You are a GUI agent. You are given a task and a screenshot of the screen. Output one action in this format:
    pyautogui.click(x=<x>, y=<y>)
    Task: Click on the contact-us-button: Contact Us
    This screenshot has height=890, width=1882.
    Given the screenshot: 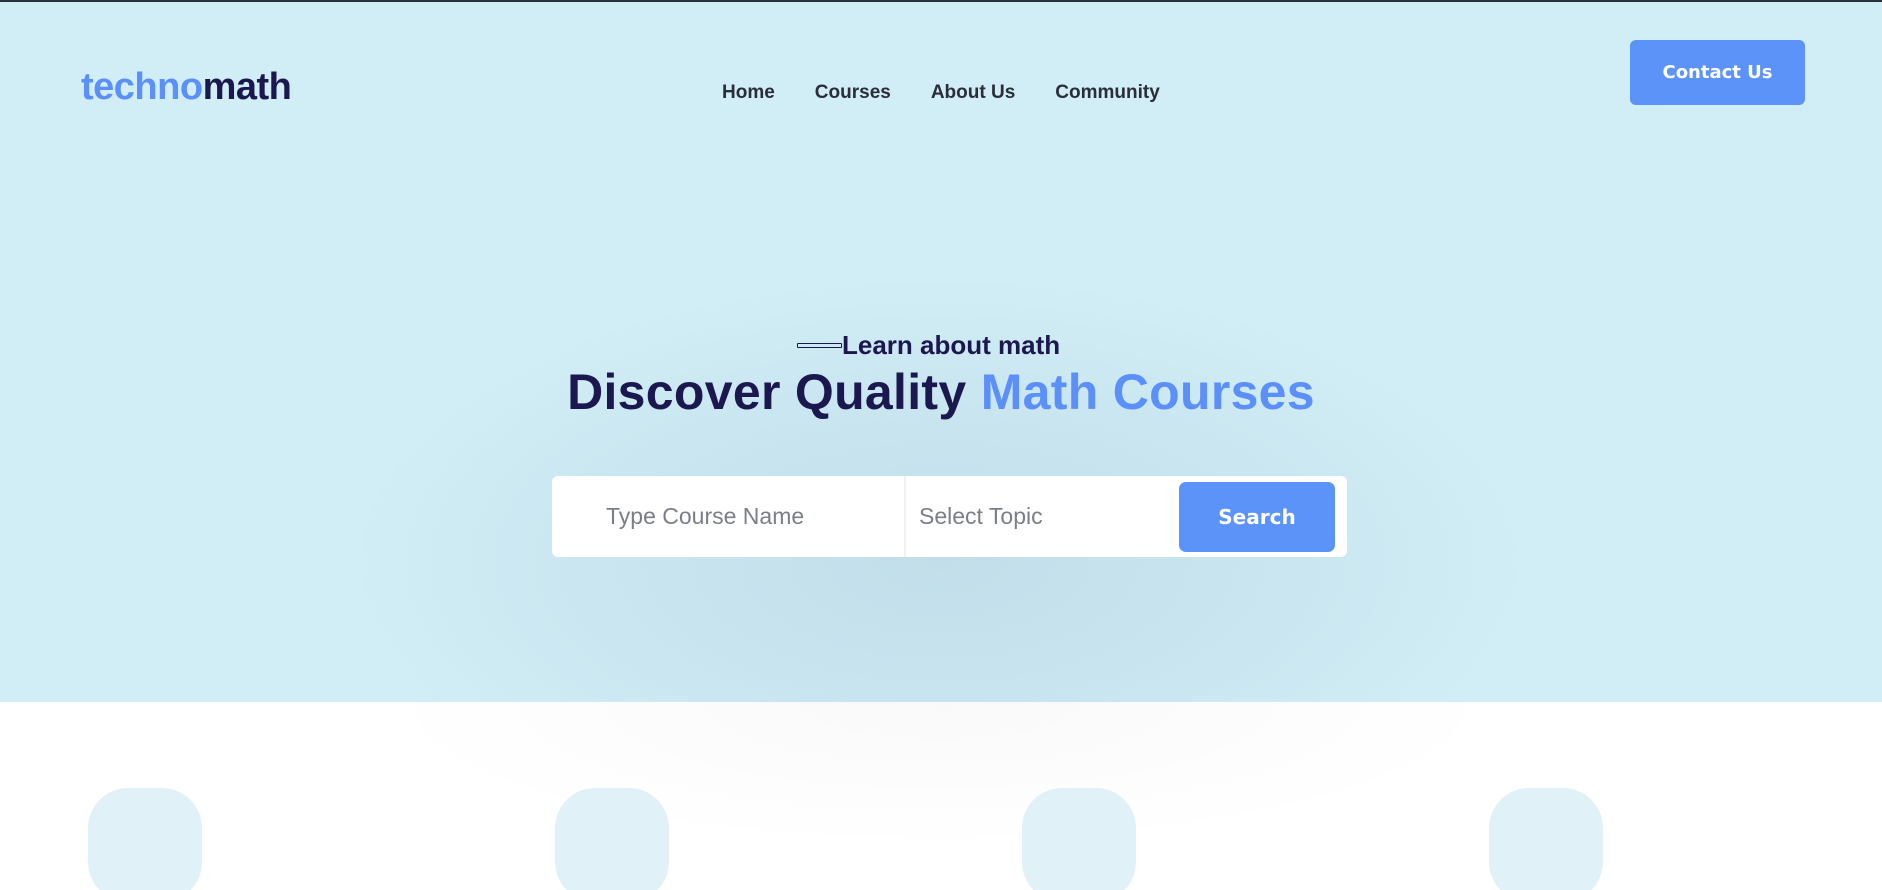 What is the action you would take?
    pyautogui.click(x=1717, y=72)
    